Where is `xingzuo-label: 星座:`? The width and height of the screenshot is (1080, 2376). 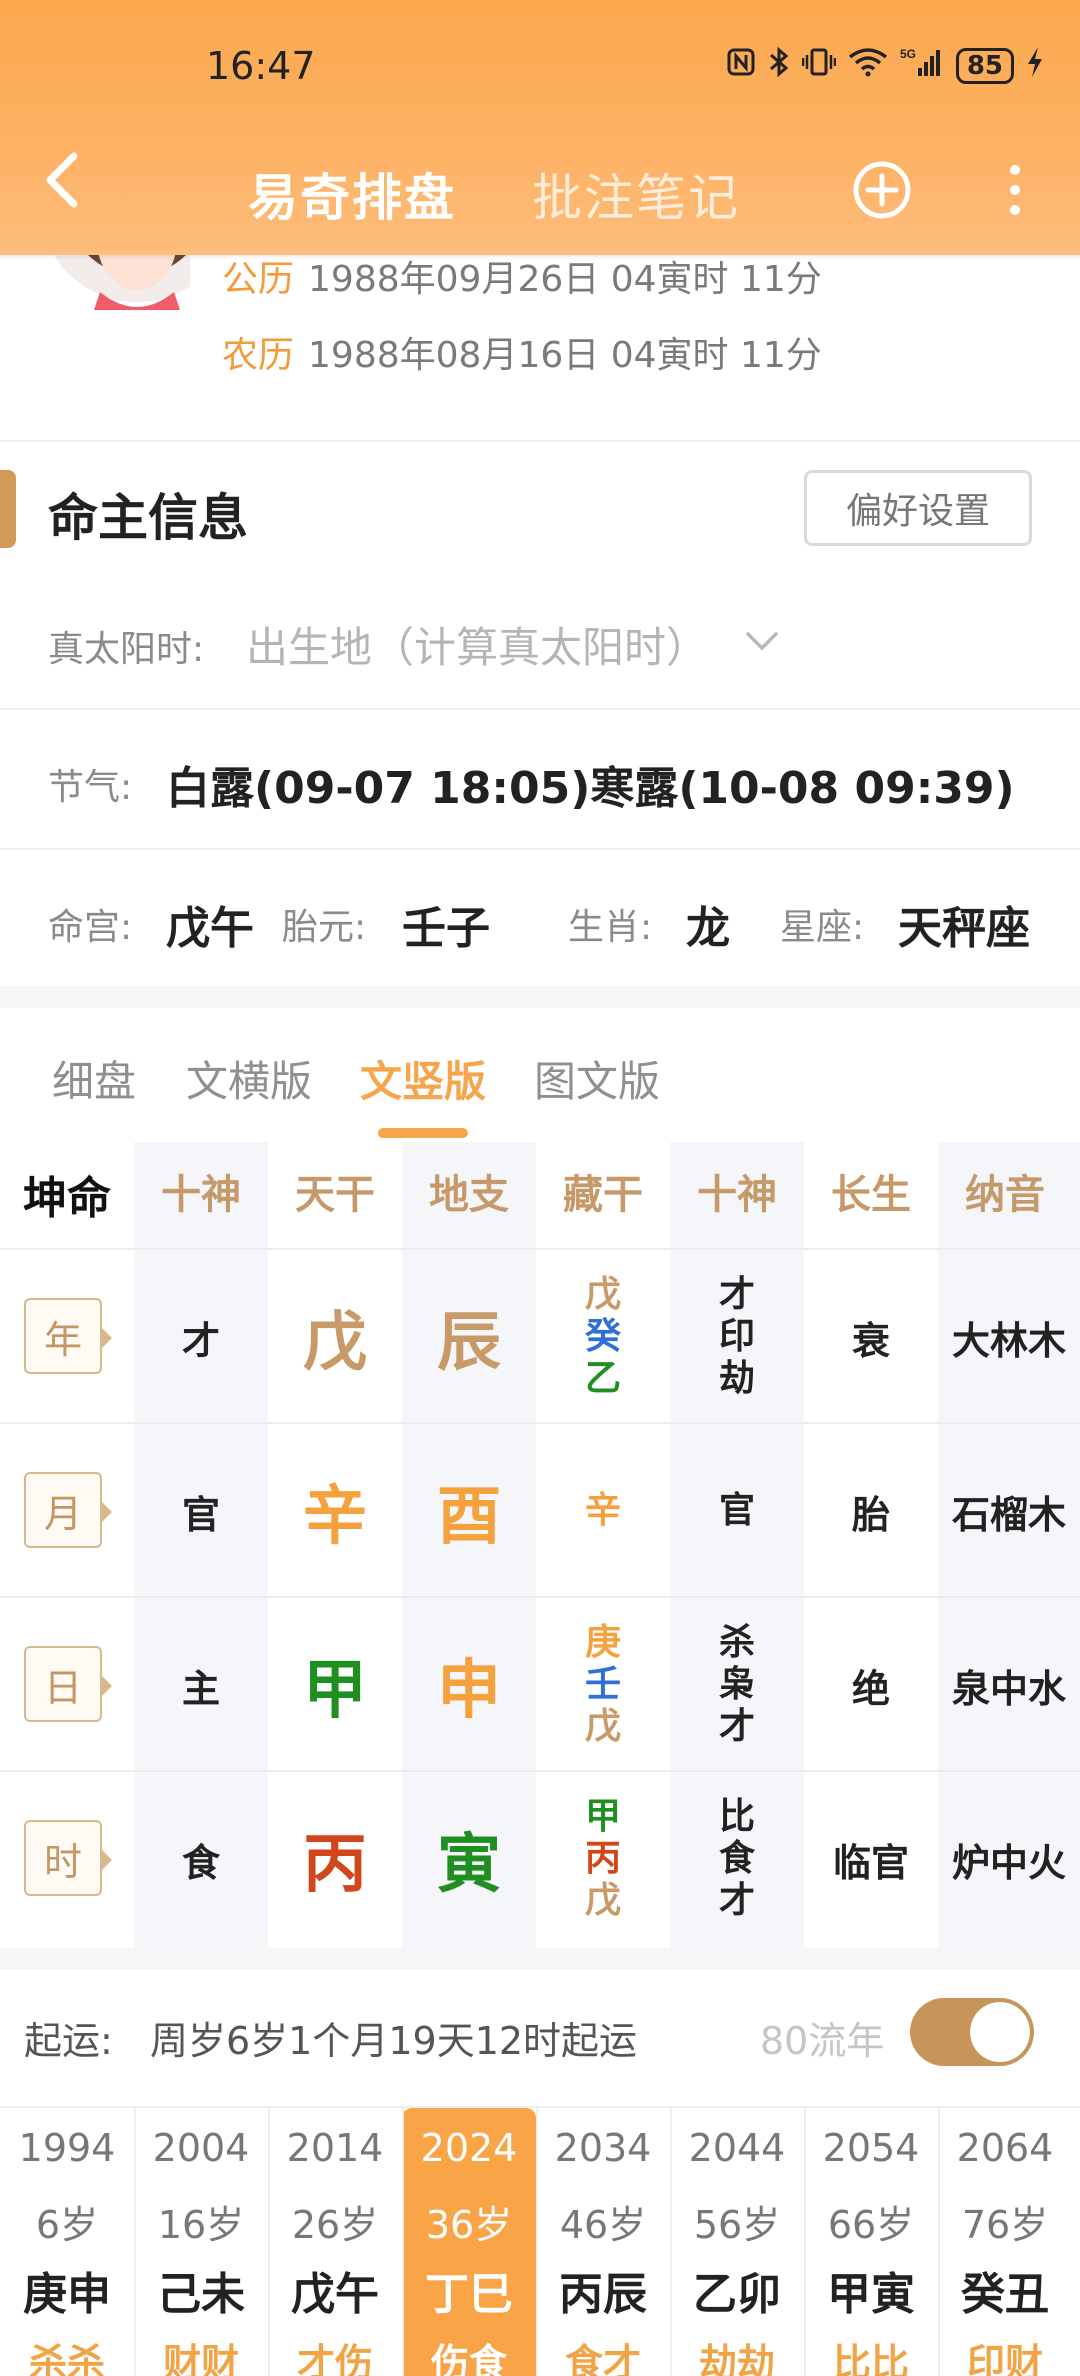
xingzuo-label: 星座: is located at coordinates (822, 927).